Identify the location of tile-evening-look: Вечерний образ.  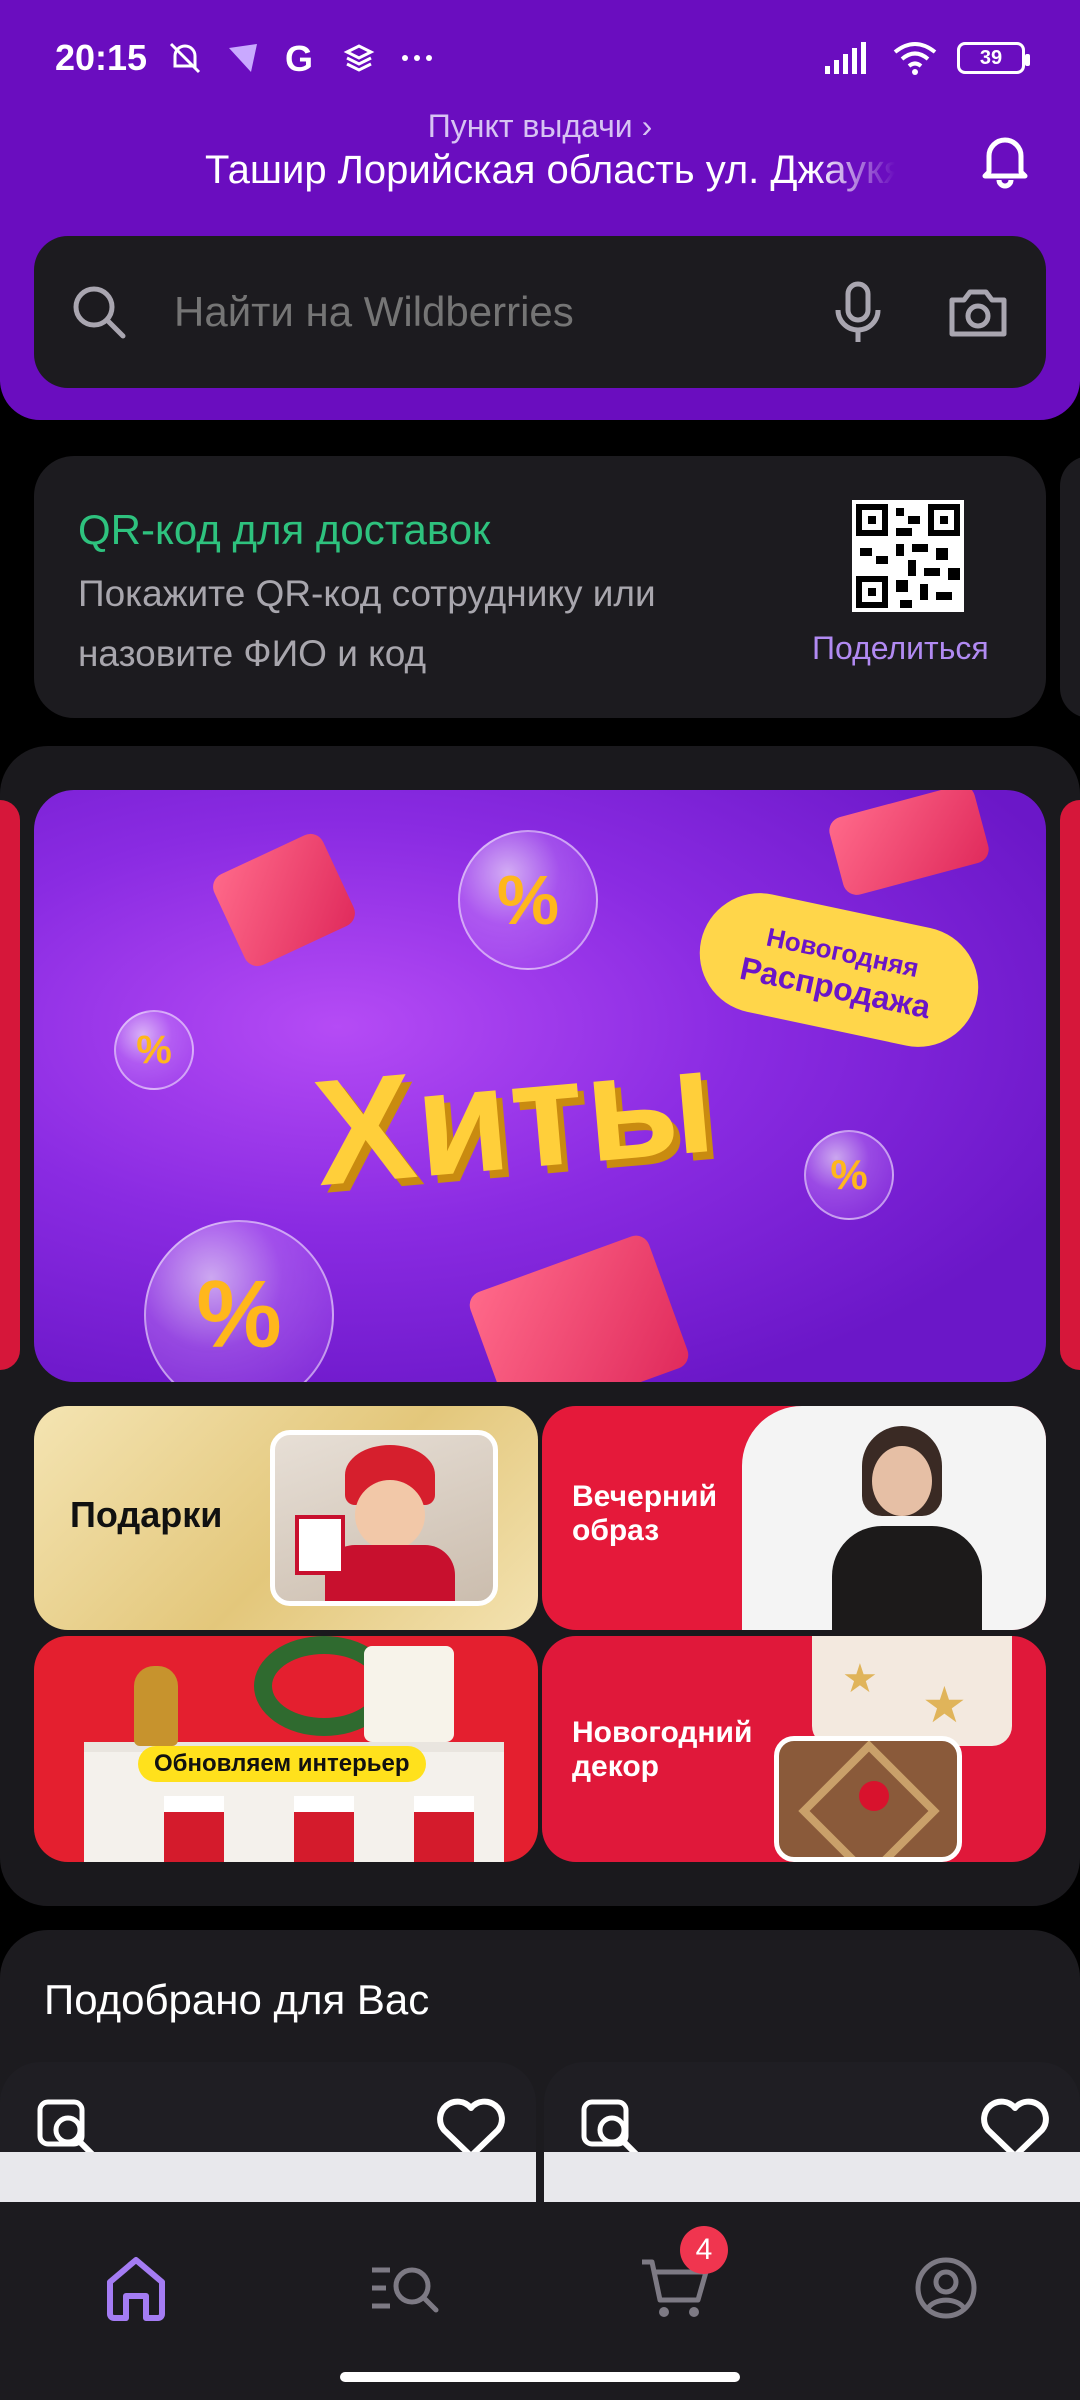
(794, 1518).